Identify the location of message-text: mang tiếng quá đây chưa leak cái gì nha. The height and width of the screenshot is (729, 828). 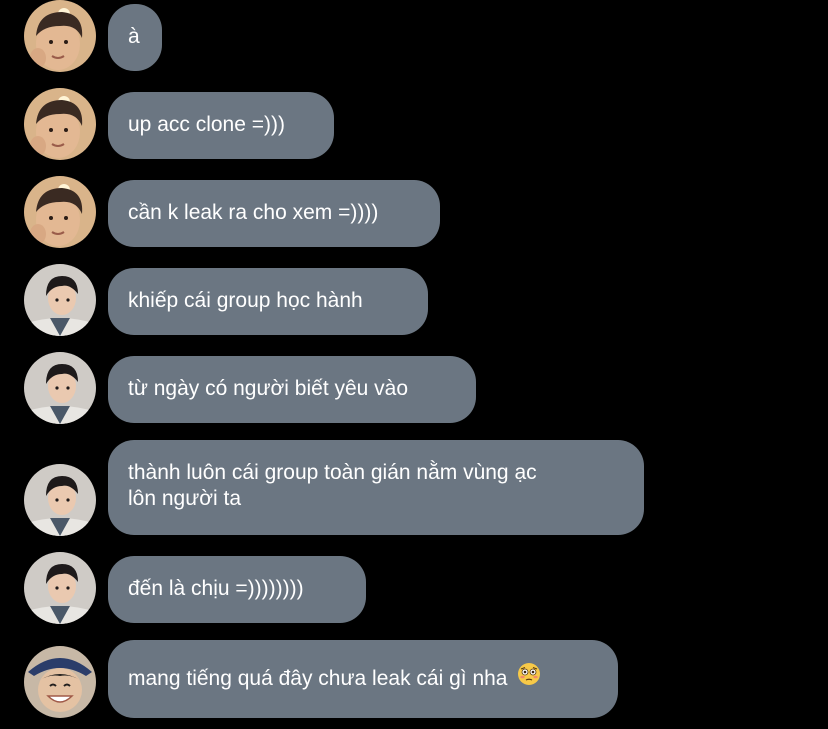
(318, 679).